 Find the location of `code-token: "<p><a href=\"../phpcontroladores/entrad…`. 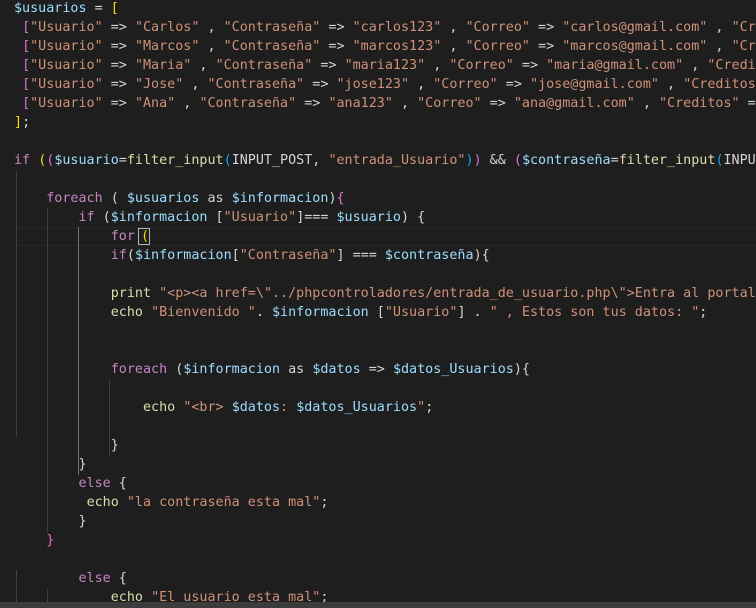

code-token: "<p><a href=\"../phpcontroladores/entrad… is located at coordinates (457, 293).